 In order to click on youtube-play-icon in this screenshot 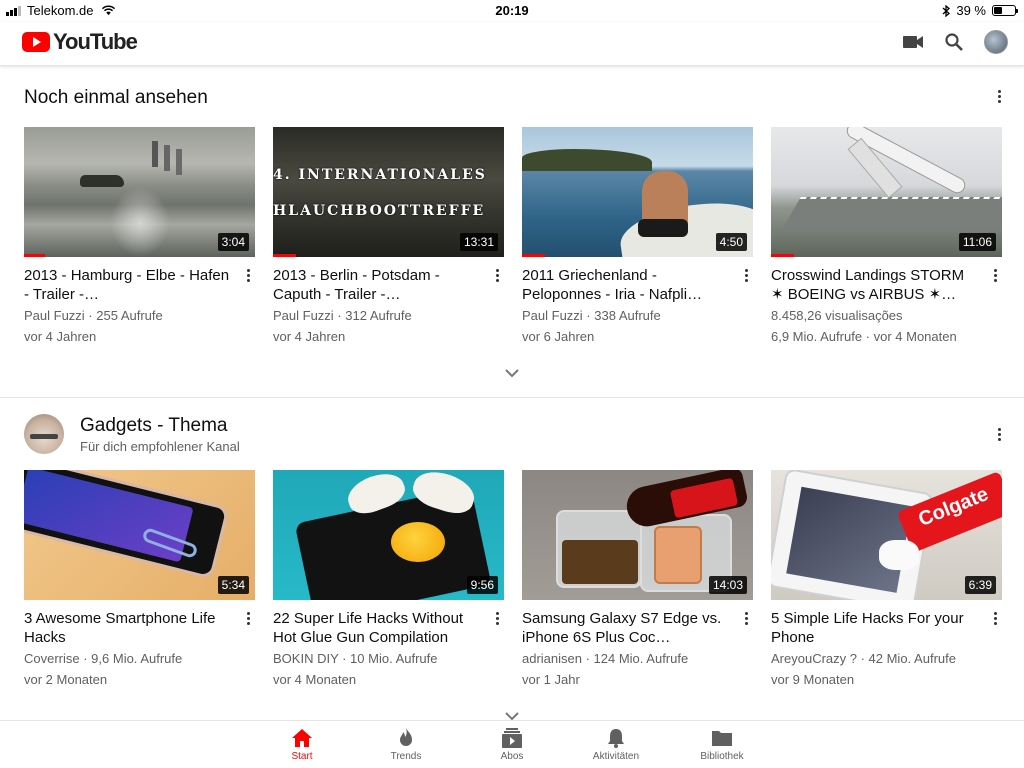, I will do `click(36, 42)`.